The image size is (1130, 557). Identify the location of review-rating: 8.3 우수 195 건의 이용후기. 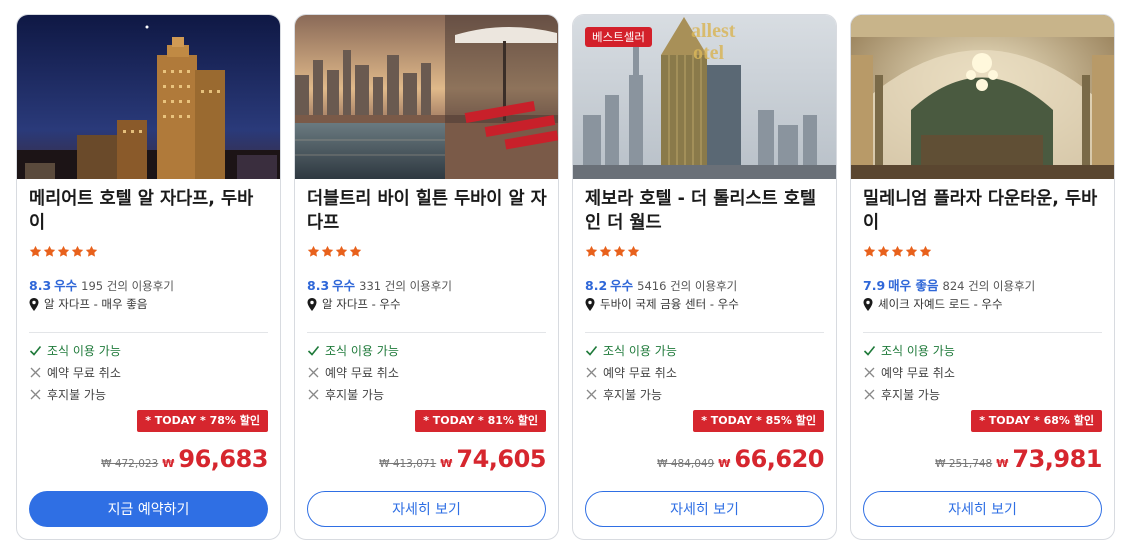
(101, 284).